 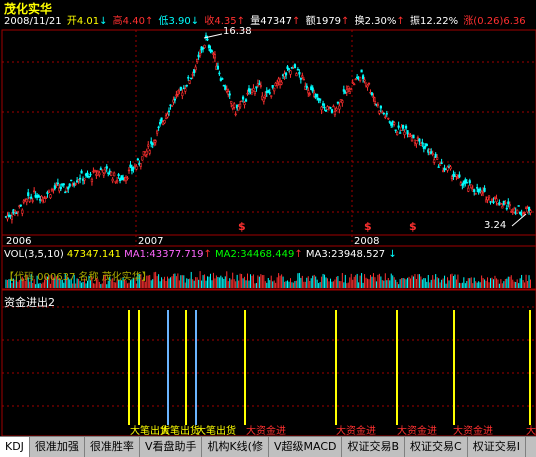 What do you see at coordinates (171, 447) in the screenshot?
I see `tab-watch-assistant: V看盘助手` at bounding box center [171, 447].